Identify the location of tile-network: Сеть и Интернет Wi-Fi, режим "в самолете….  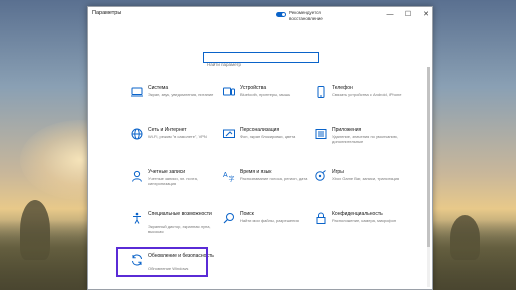
(175, 142).